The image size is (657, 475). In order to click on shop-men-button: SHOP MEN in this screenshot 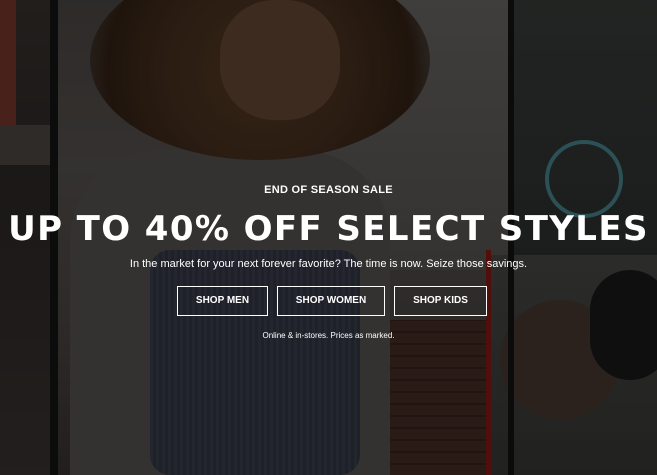, I will do `click(222, 301)`.